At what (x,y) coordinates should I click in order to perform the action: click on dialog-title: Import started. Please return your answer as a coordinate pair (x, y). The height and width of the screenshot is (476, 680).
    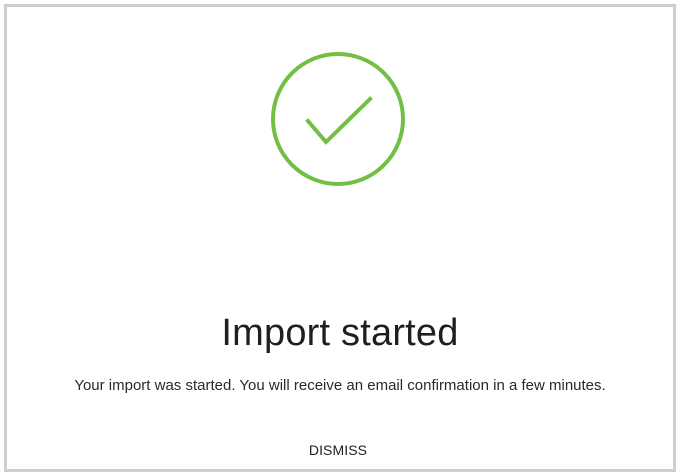
    Looking at the image, I should click on (340, 333).